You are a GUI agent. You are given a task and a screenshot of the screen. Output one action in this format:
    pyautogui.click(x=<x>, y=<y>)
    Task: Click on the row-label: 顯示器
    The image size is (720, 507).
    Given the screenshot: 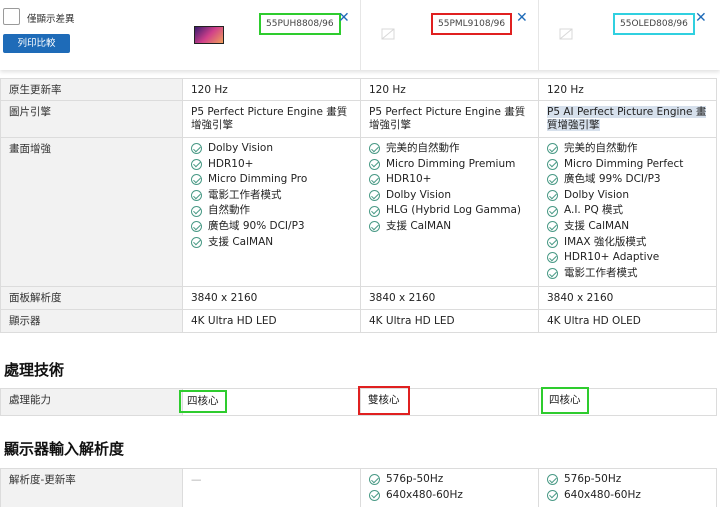 What is the action you would take?
    pyautogui.click(x=91, y=321)
    